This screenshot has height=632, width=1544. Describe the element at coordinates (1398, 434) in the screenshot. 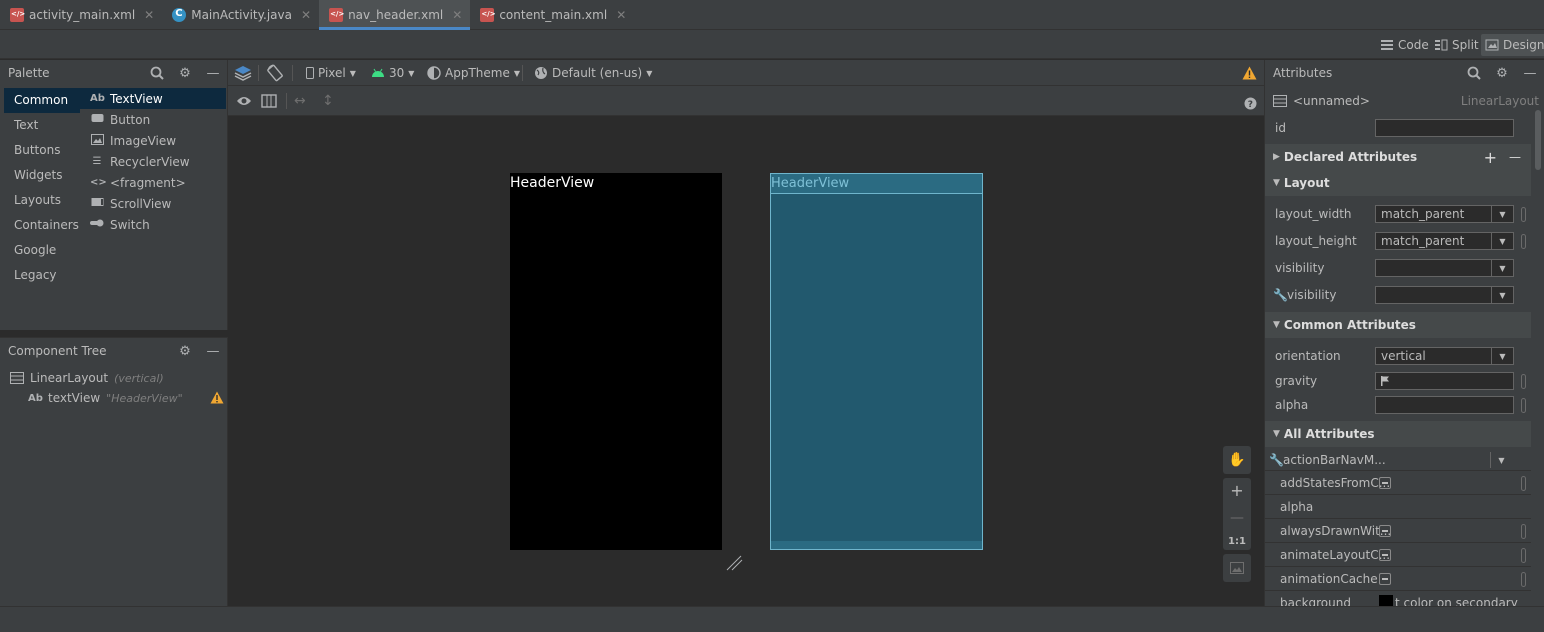

I see `all-attributes-section: ▼ All Attributes` at that location.